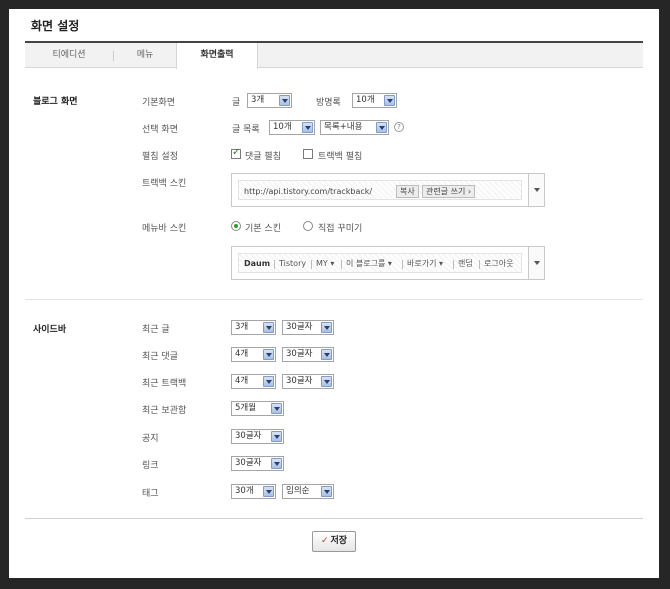  What do you see at coordinates (242, 327) in the screenshot?
I see `recent-posts-count-value: 3개` at bounding box center [242, 327].